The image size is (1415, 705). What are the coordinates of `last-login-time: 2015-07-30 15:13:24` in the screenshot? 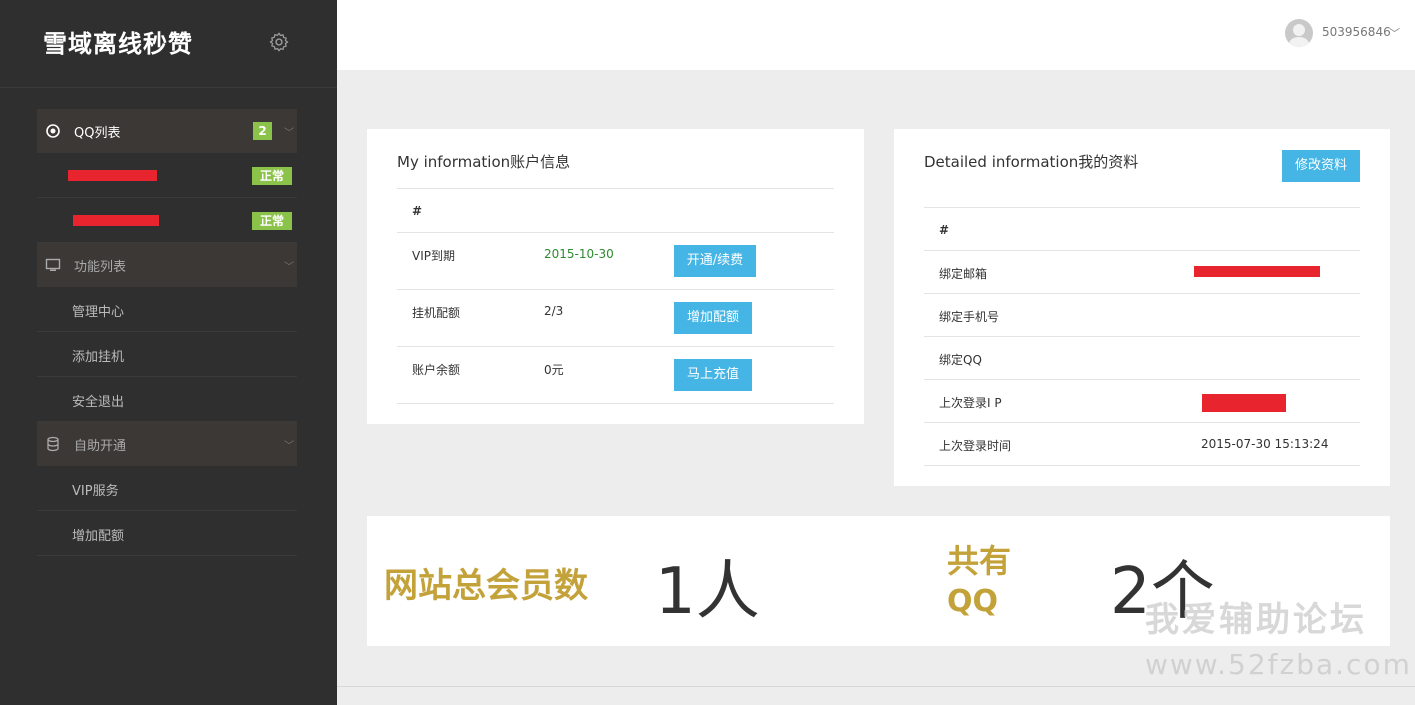 It's located at (1265, 444).